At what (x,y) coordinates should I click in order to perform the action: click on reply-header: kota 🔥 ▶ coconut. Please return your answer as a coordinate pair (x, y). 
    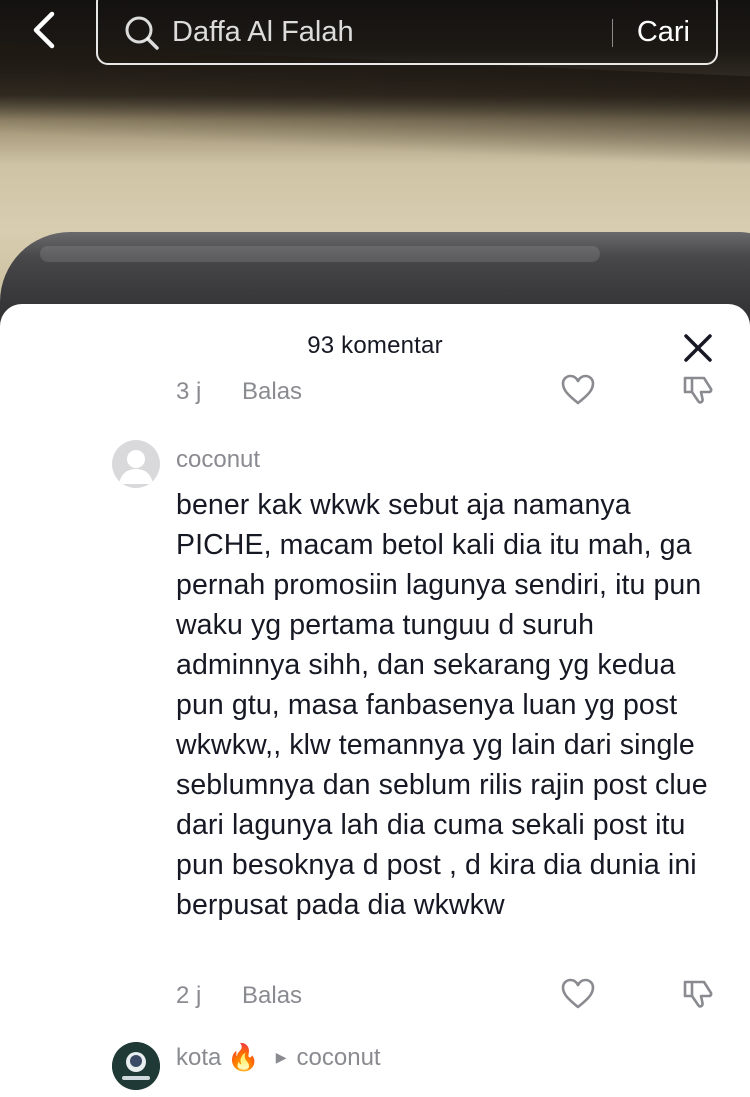
    Looking at the image, I should click on (278, 1057).